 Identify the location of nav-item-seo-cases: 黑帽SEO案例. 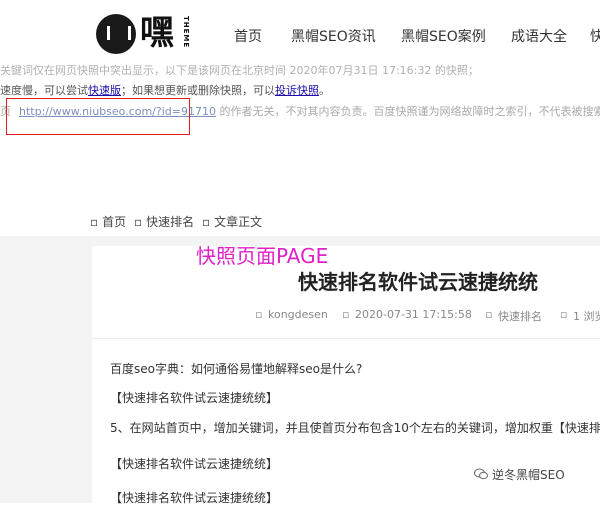
(443, 36).